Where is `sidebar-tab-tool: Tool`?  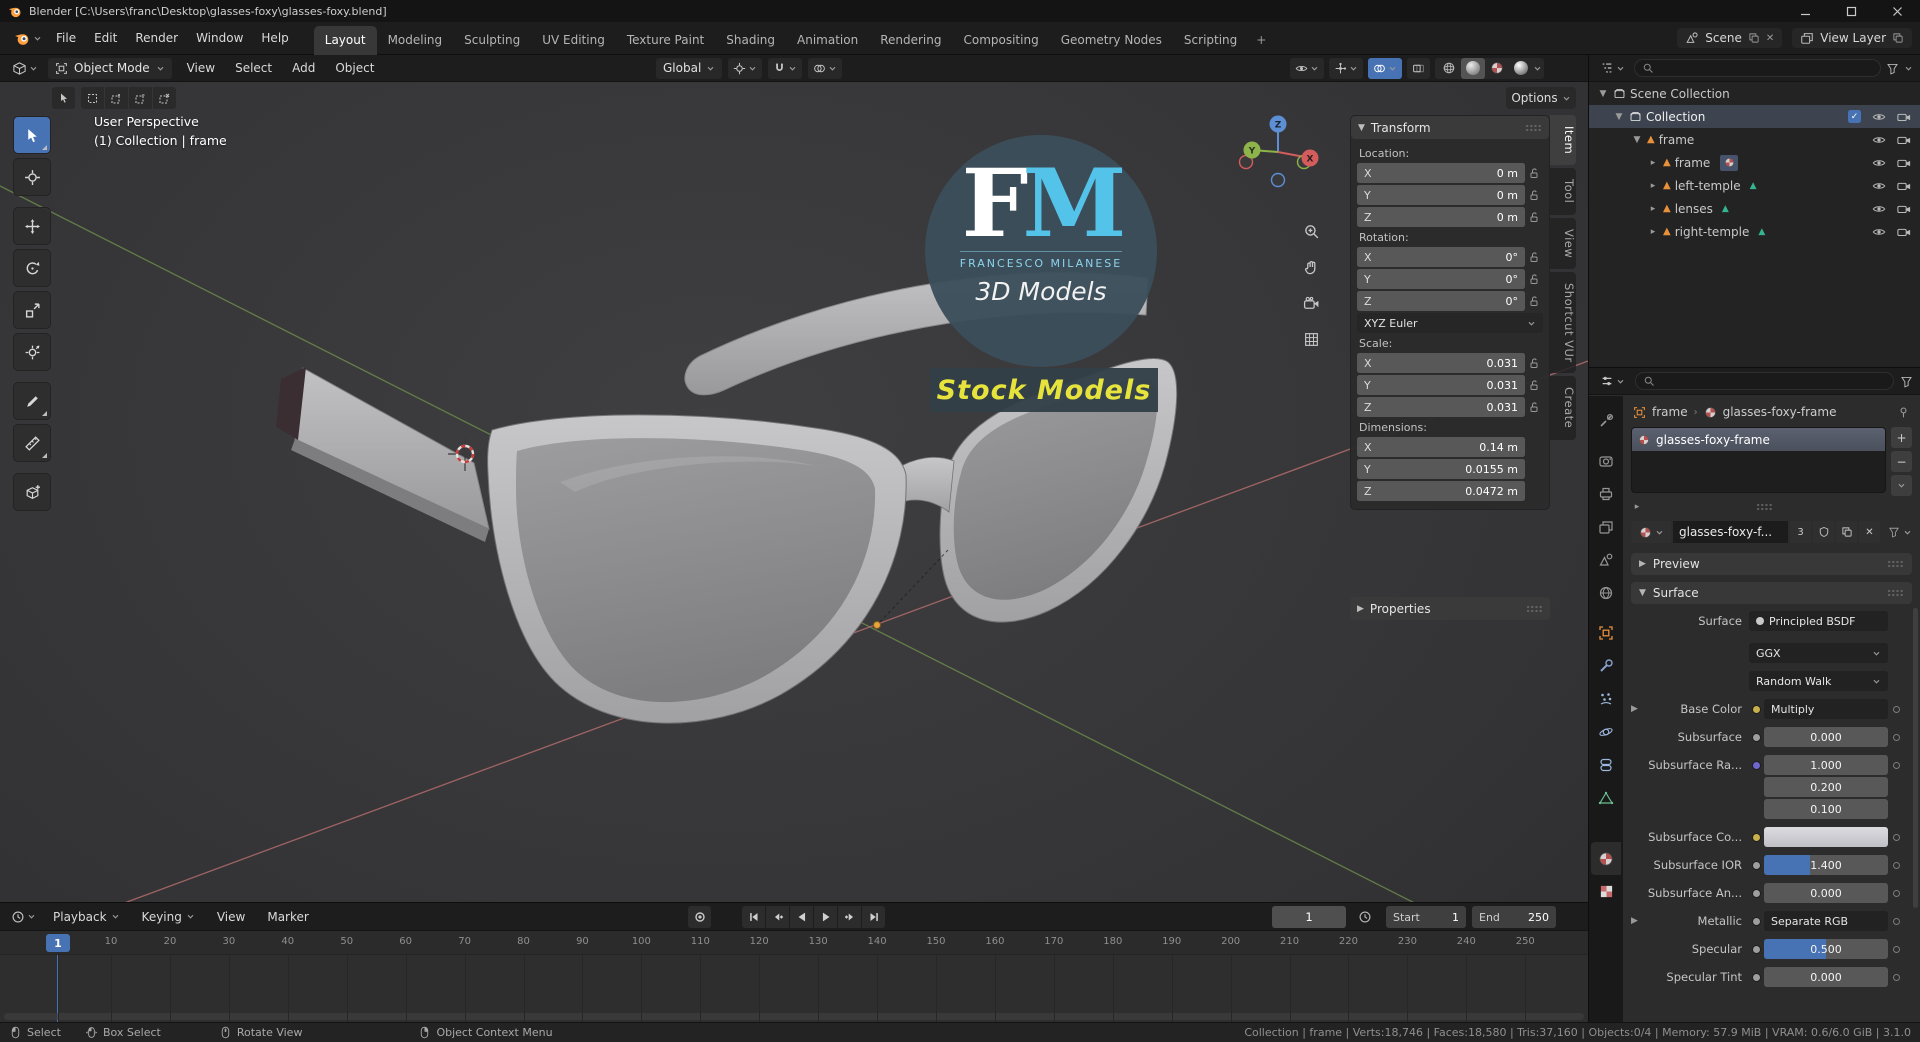 sidebar-tab-tool: Tool is located at coordinates (1563, 191).